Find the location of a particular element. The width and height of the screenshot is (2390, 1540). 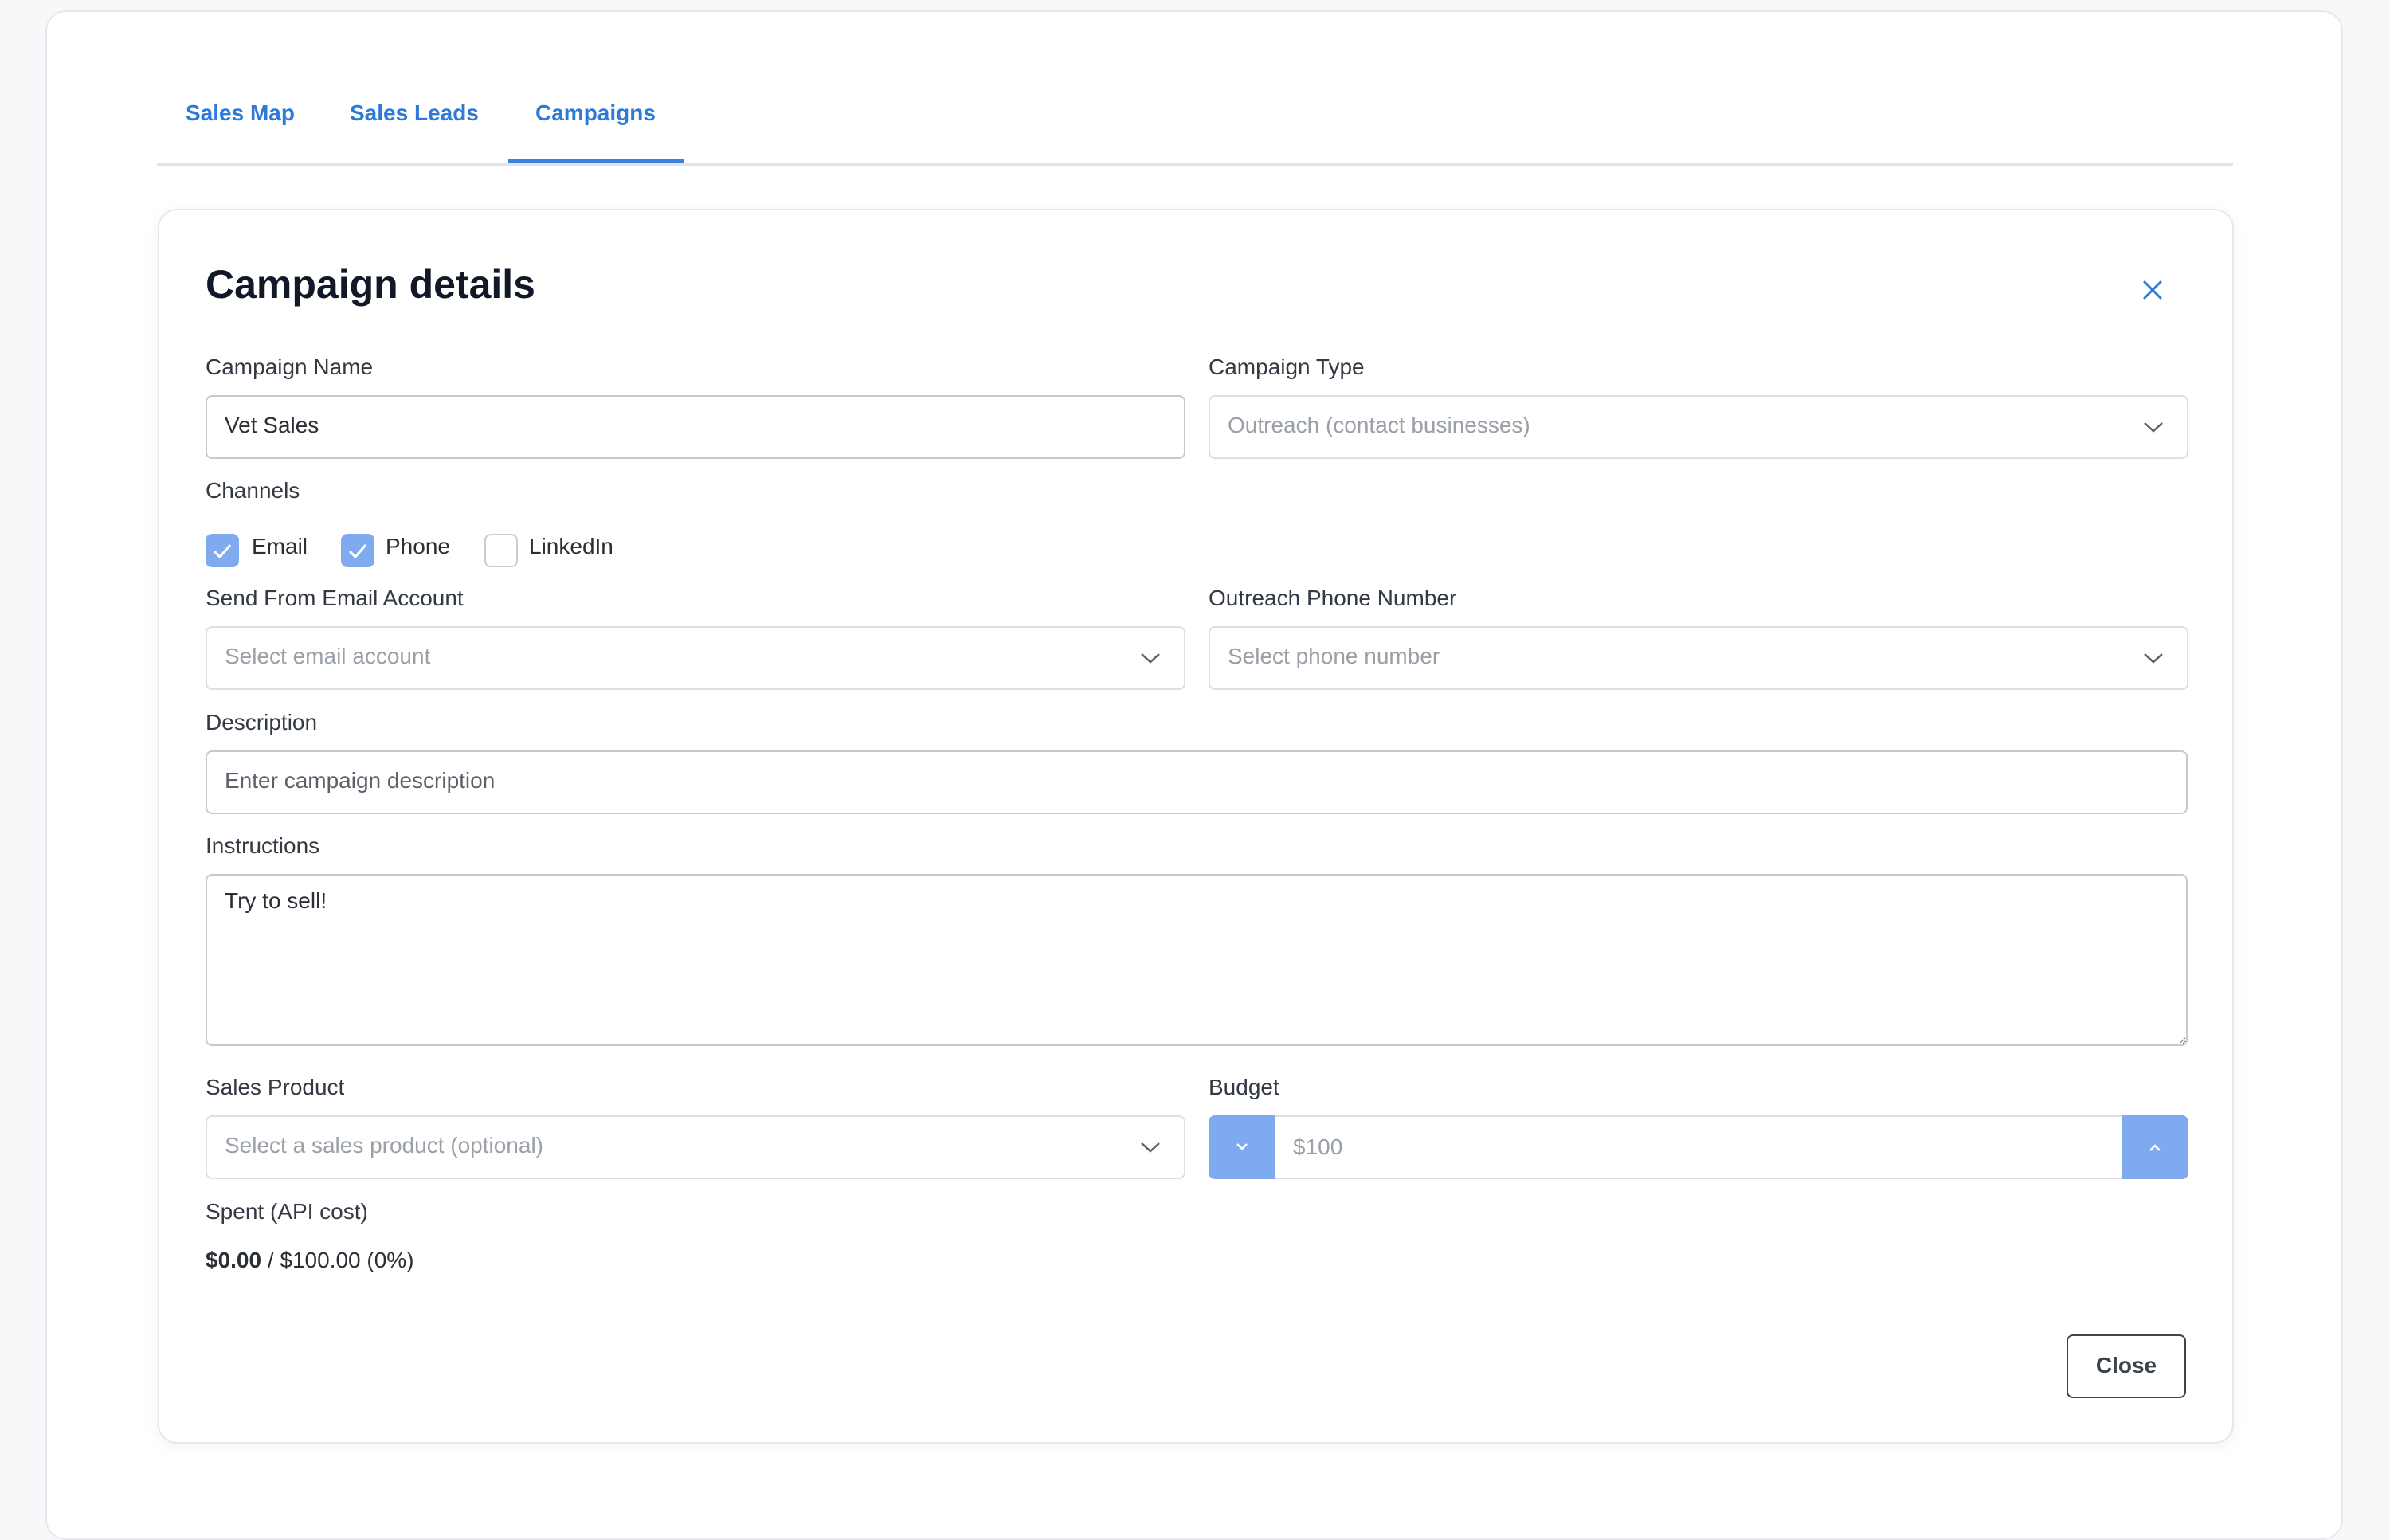

tab-campaigns: Campaigns is located at coordinates (595, 113).